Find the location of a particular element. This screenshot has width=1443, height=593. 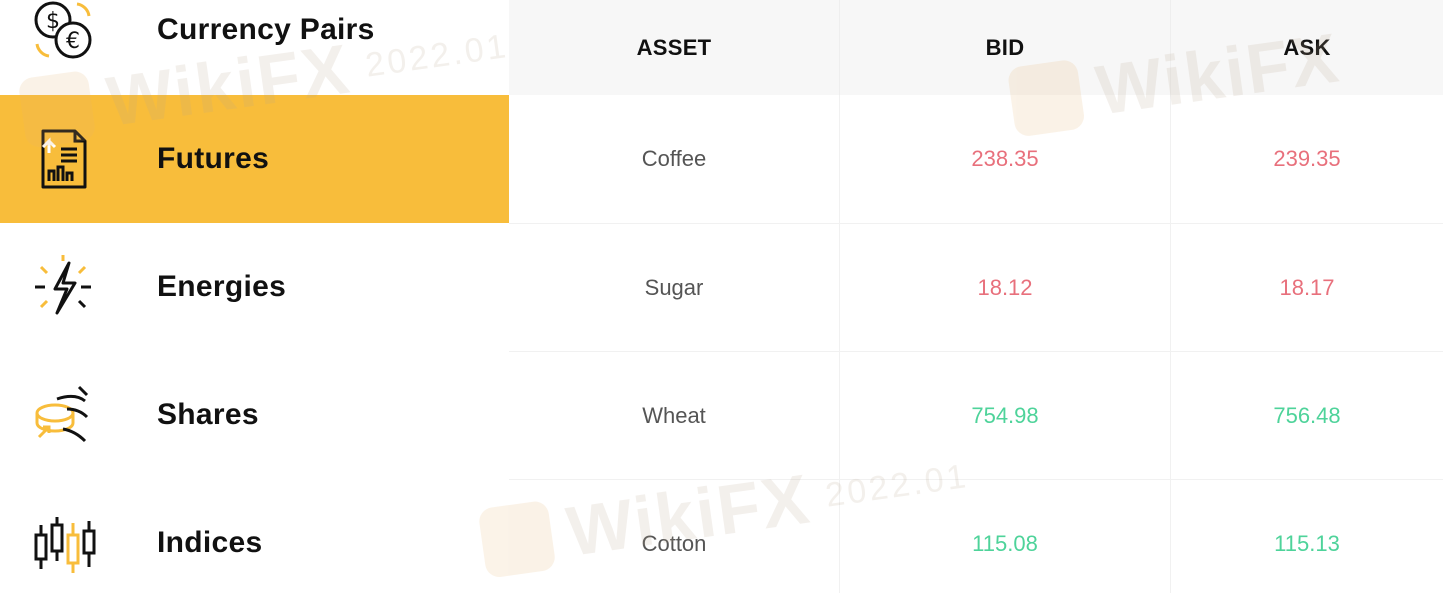

table-row: Cotton 115.08 115.13 is located at coordinates (976, 536).